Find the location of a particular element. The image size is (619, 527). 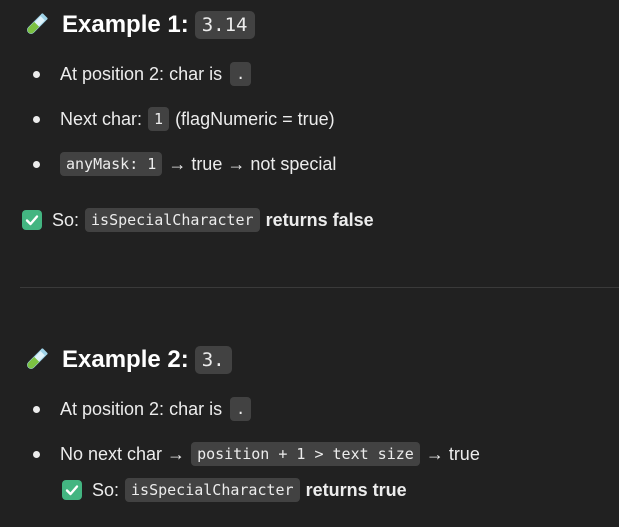

example-2-heading: Example 2: 3. is located at coordinates (127, 360).